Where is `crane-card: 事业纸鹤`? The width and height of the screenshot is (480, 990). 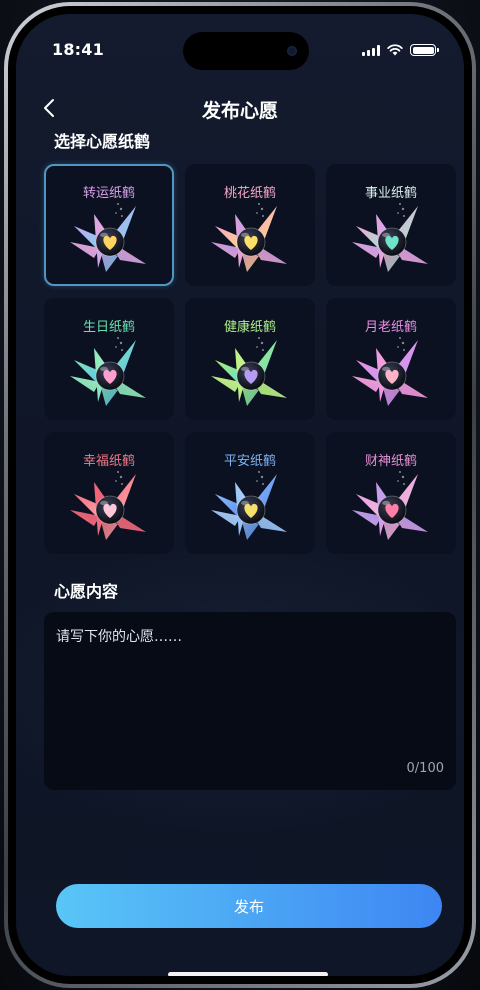 crane-card: 事业纸鹤 is located at coordinates (391, 225).